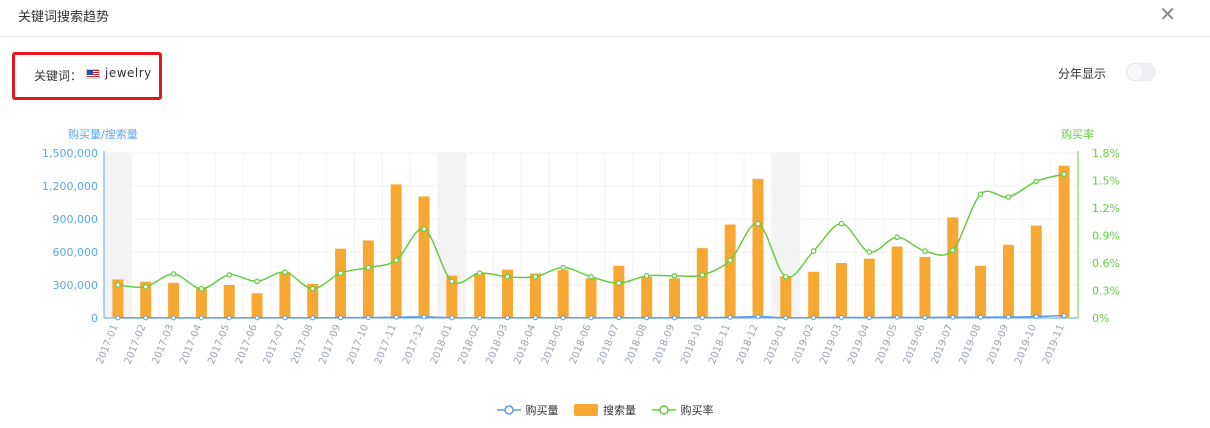 The height and width of the screenshot is (428, 1210). What do you see at coordinates (619, 410) in the screenshot?
I see `legend-label: 搜索量` at bounding box center [619, 410].